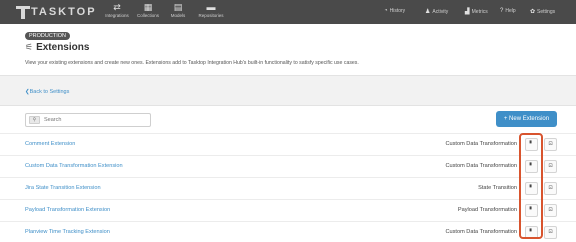 The image size is (576, 242). Describe the element at coordinates (178, 15) in the screenshot. I see `nav-models-label: Models` at that location.